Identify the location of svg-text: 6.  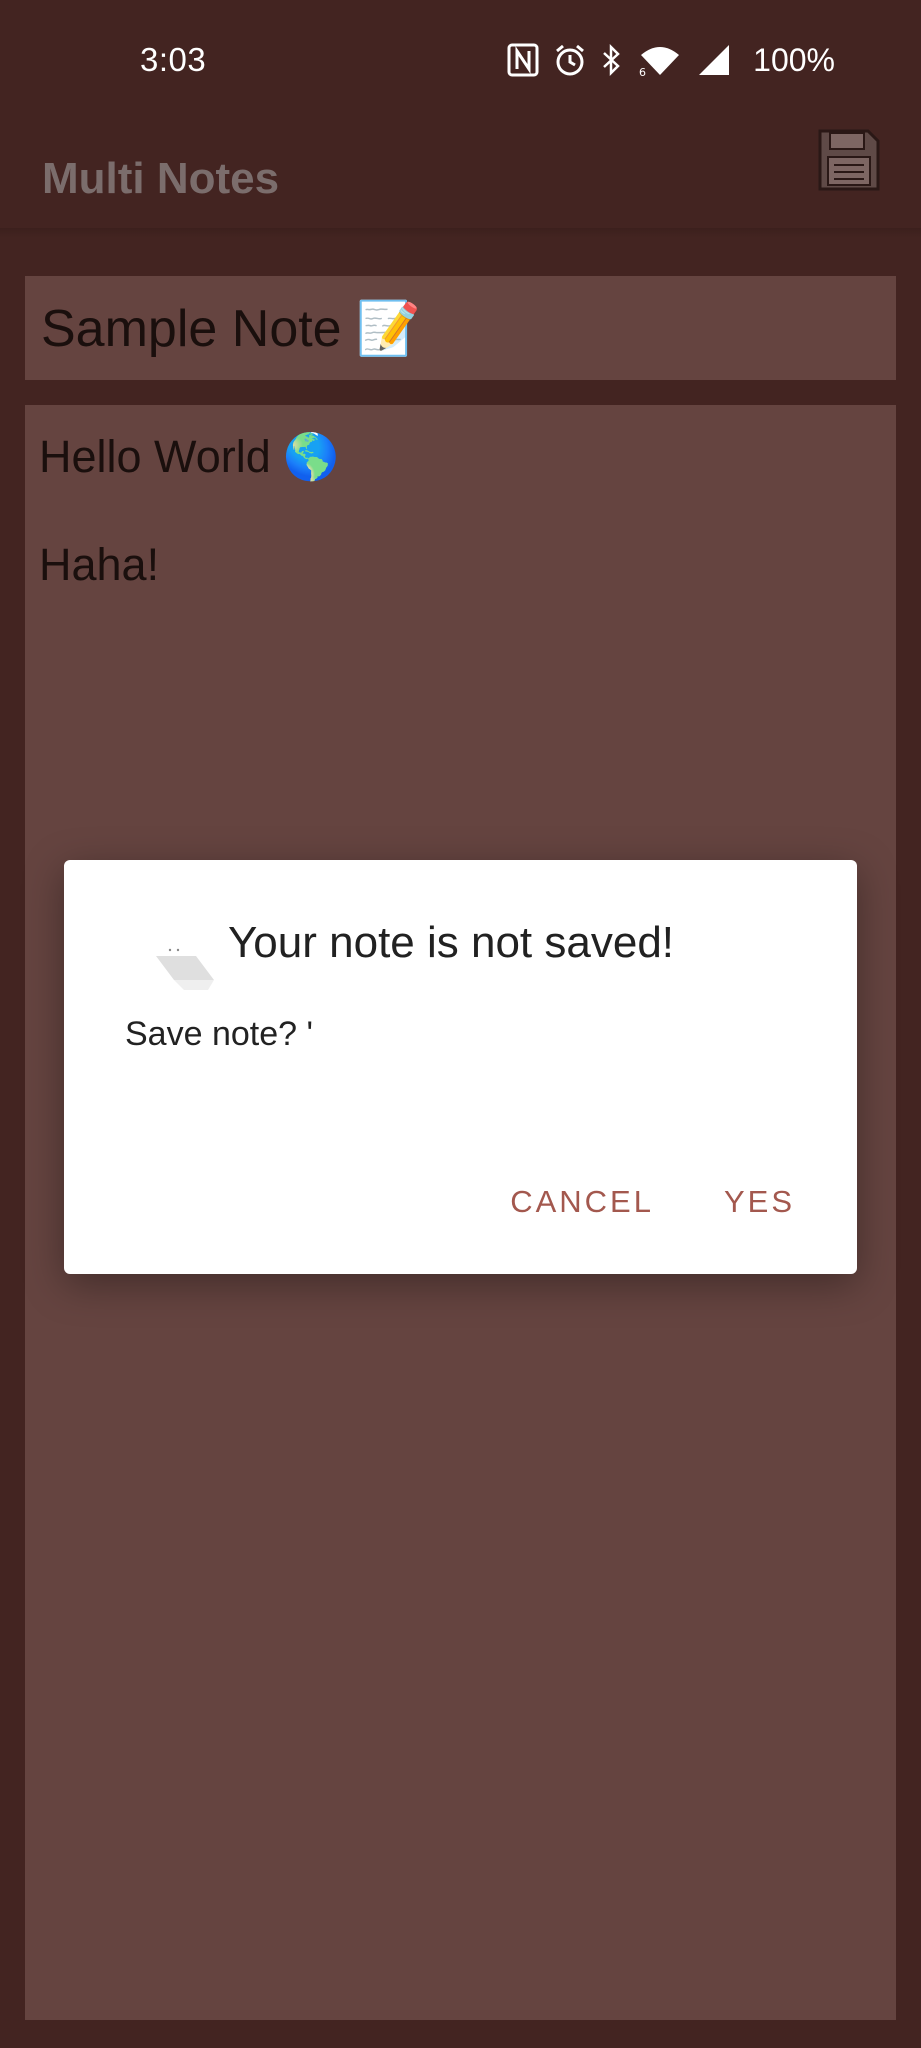
(642, 71).